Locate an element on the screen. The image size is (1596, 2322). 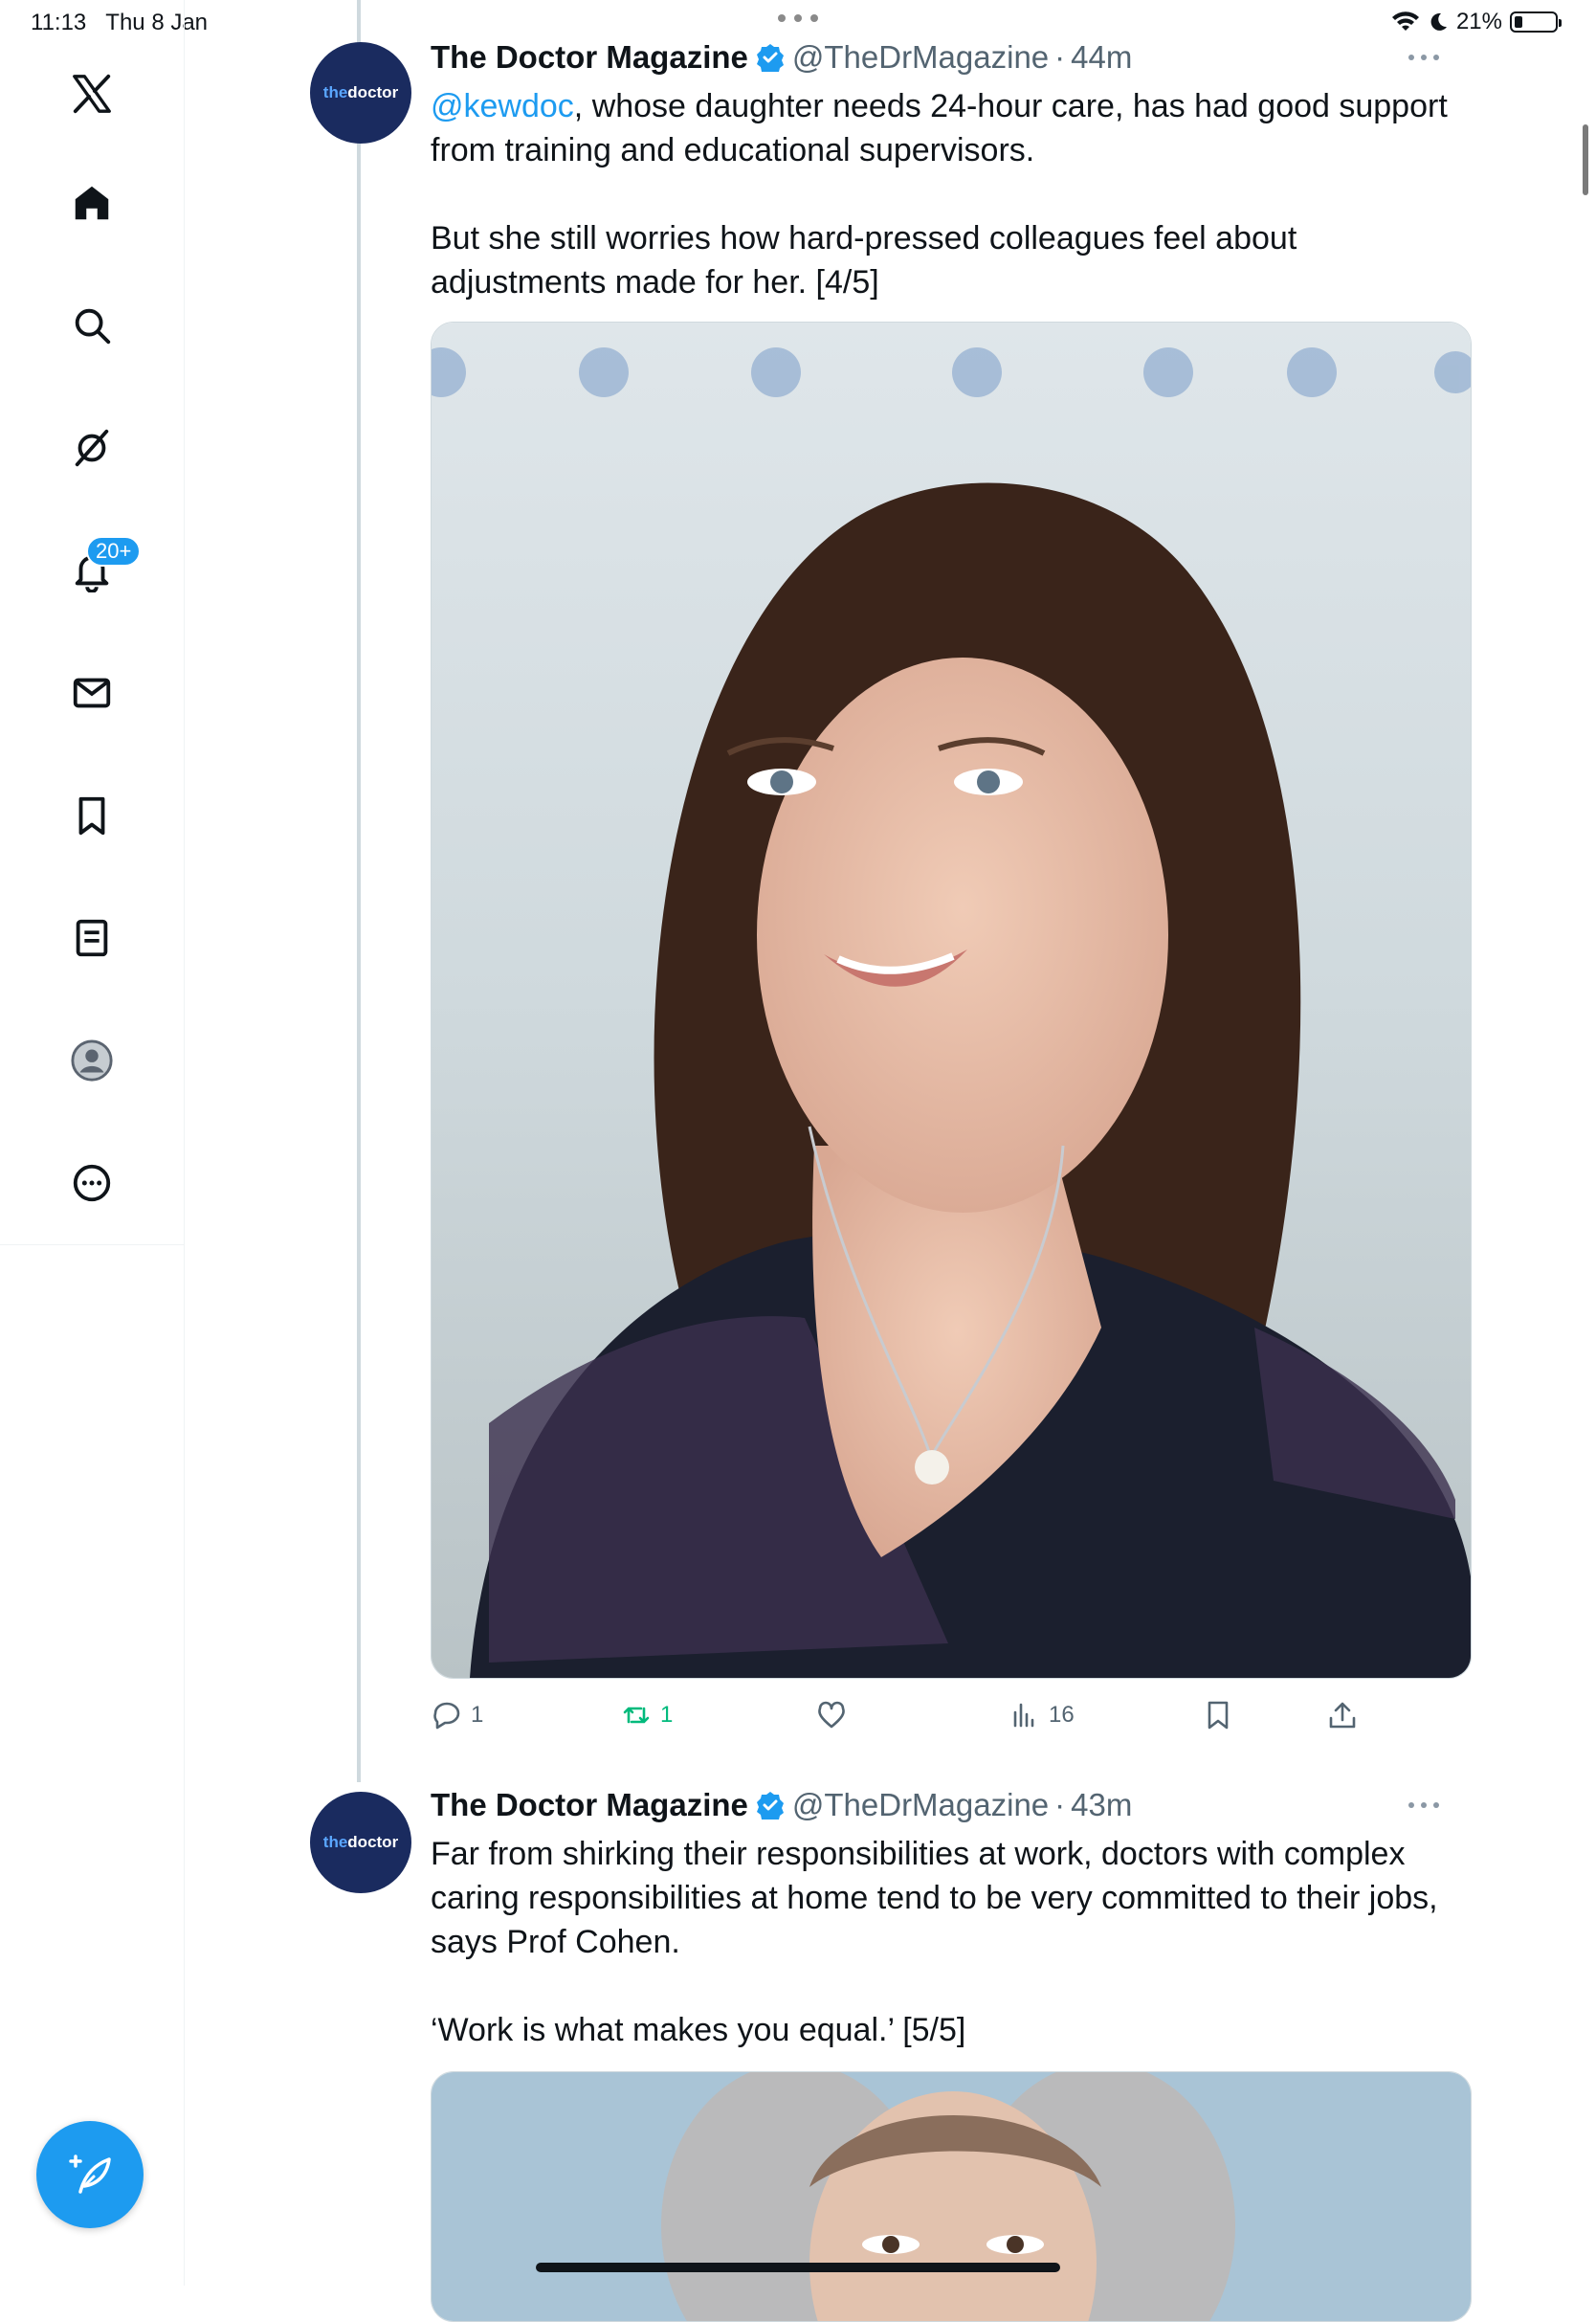
share-icon is located at coordinates (1343, 1715).